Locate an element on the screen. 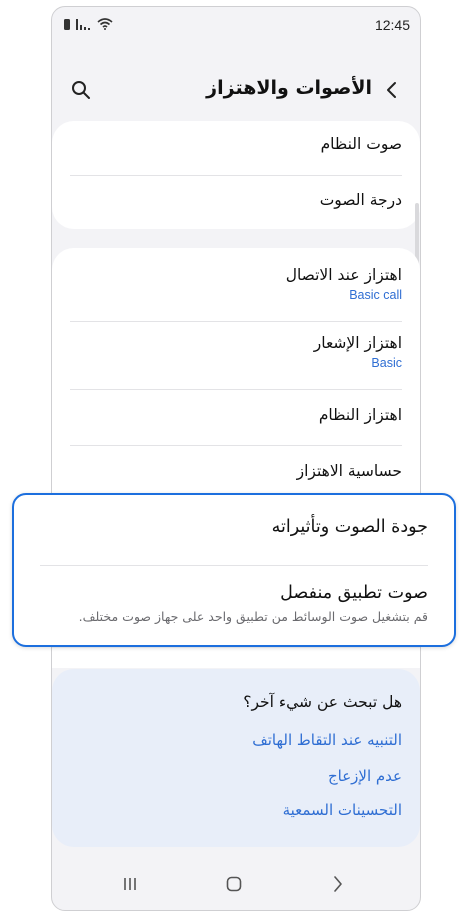 This screenshot has height=915, width=470. setting-title: اهتزاز عند الاتصال is located at coordinates (343, 275).